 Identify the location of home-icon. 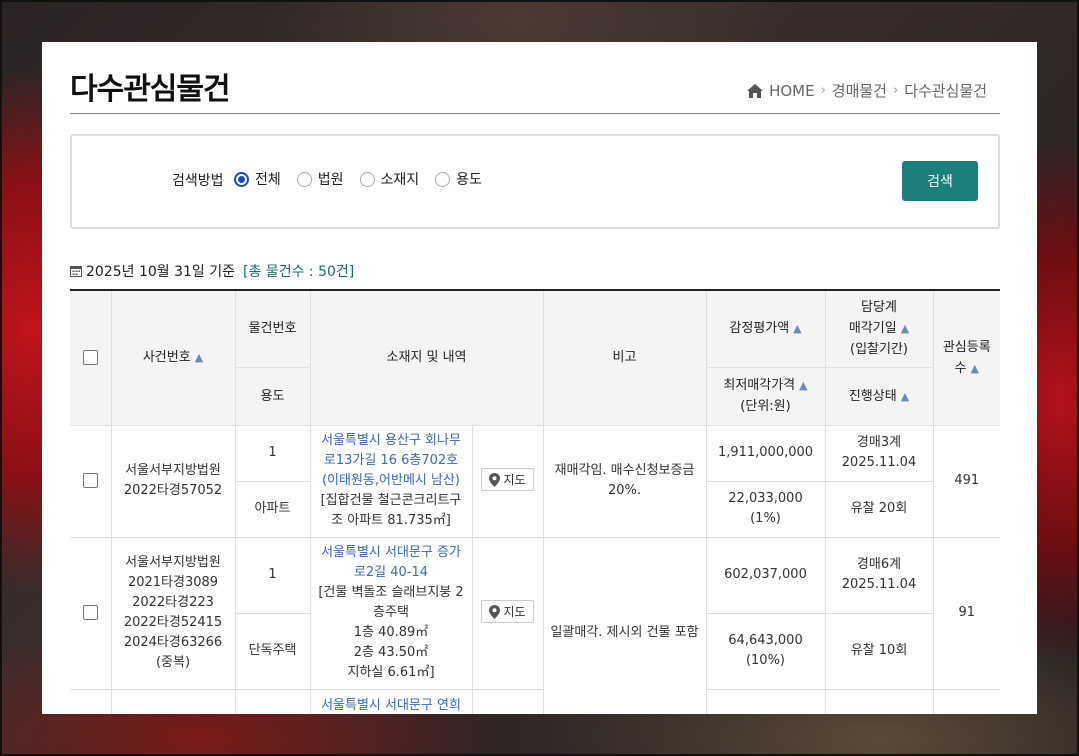
(755, 90).